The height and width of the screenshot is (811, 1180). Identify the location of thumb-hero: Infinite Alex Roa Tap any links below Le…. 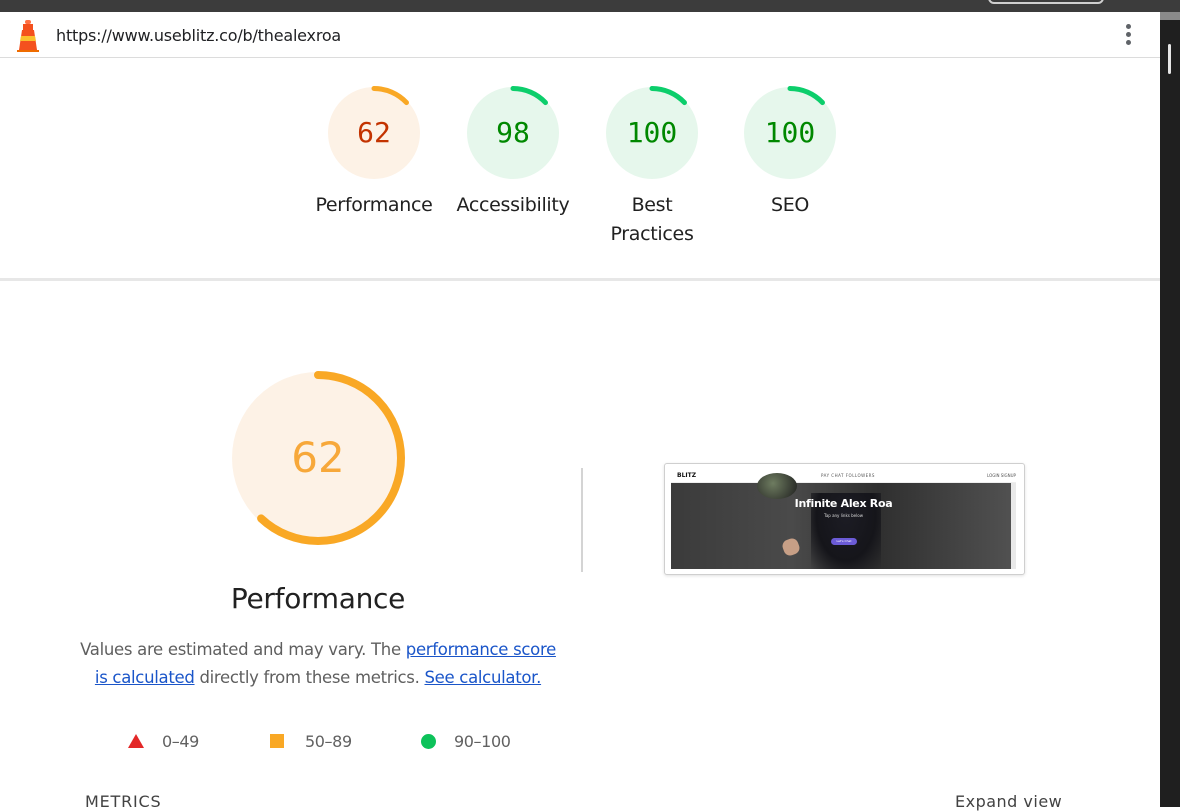
(843, 521).